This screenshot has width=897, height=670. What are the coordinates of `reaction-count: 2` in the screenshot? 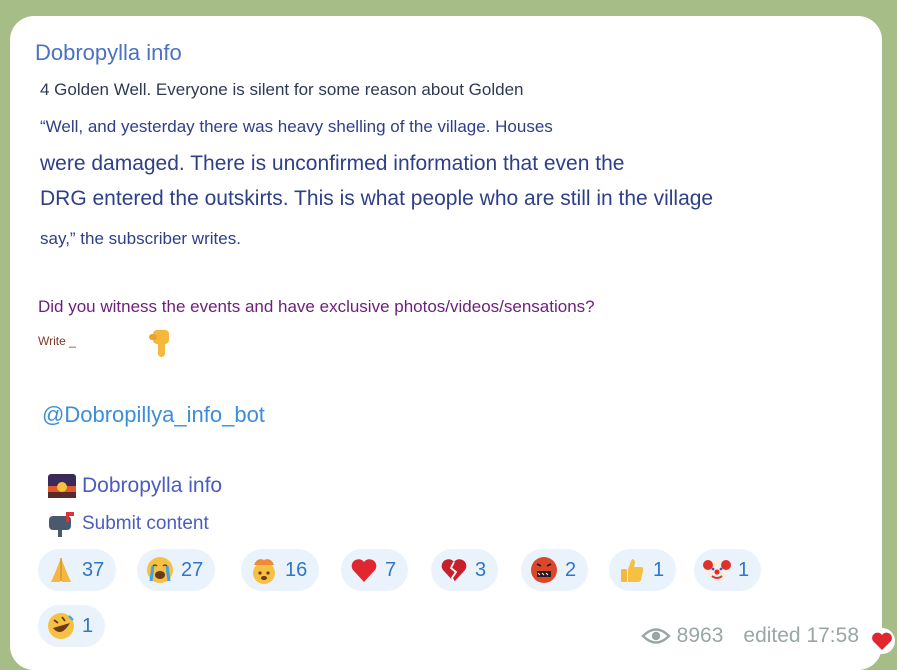 It's located at (571, 570).